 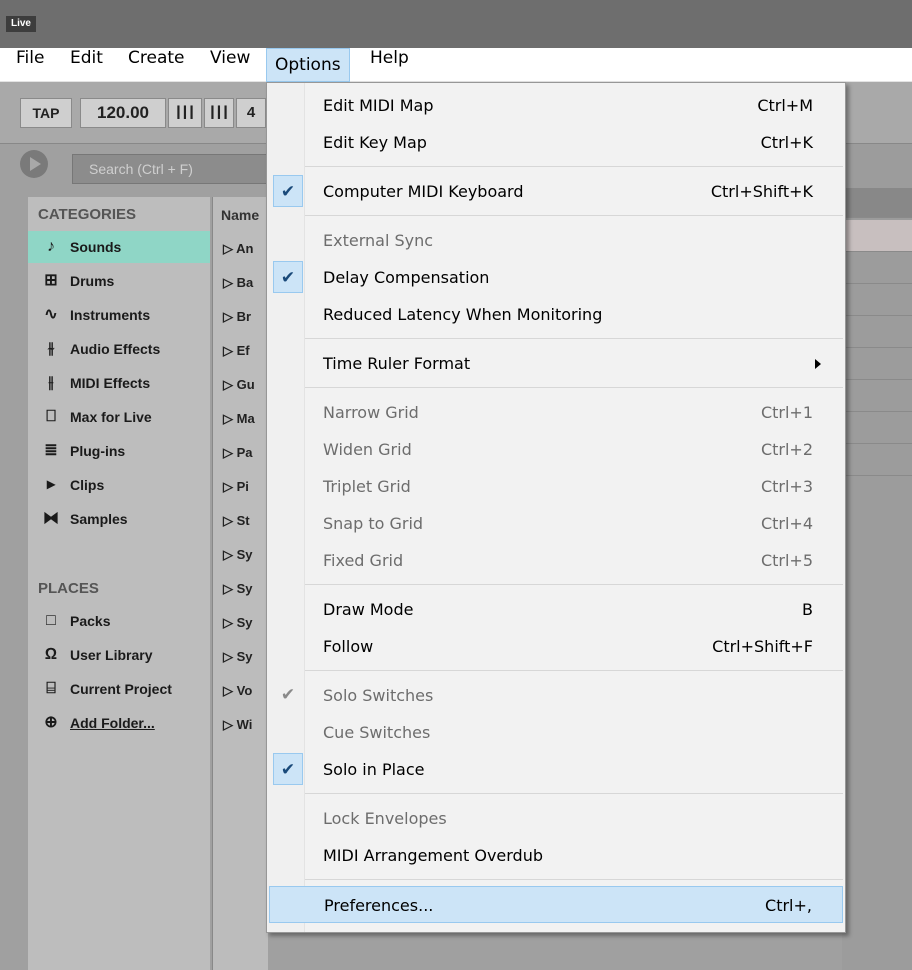 What do you see at coordinates (556, 904) in the screenshot?
I see `menu-item-preferences: Preferences... Ctrl+,` at bounding box center [556, 904].